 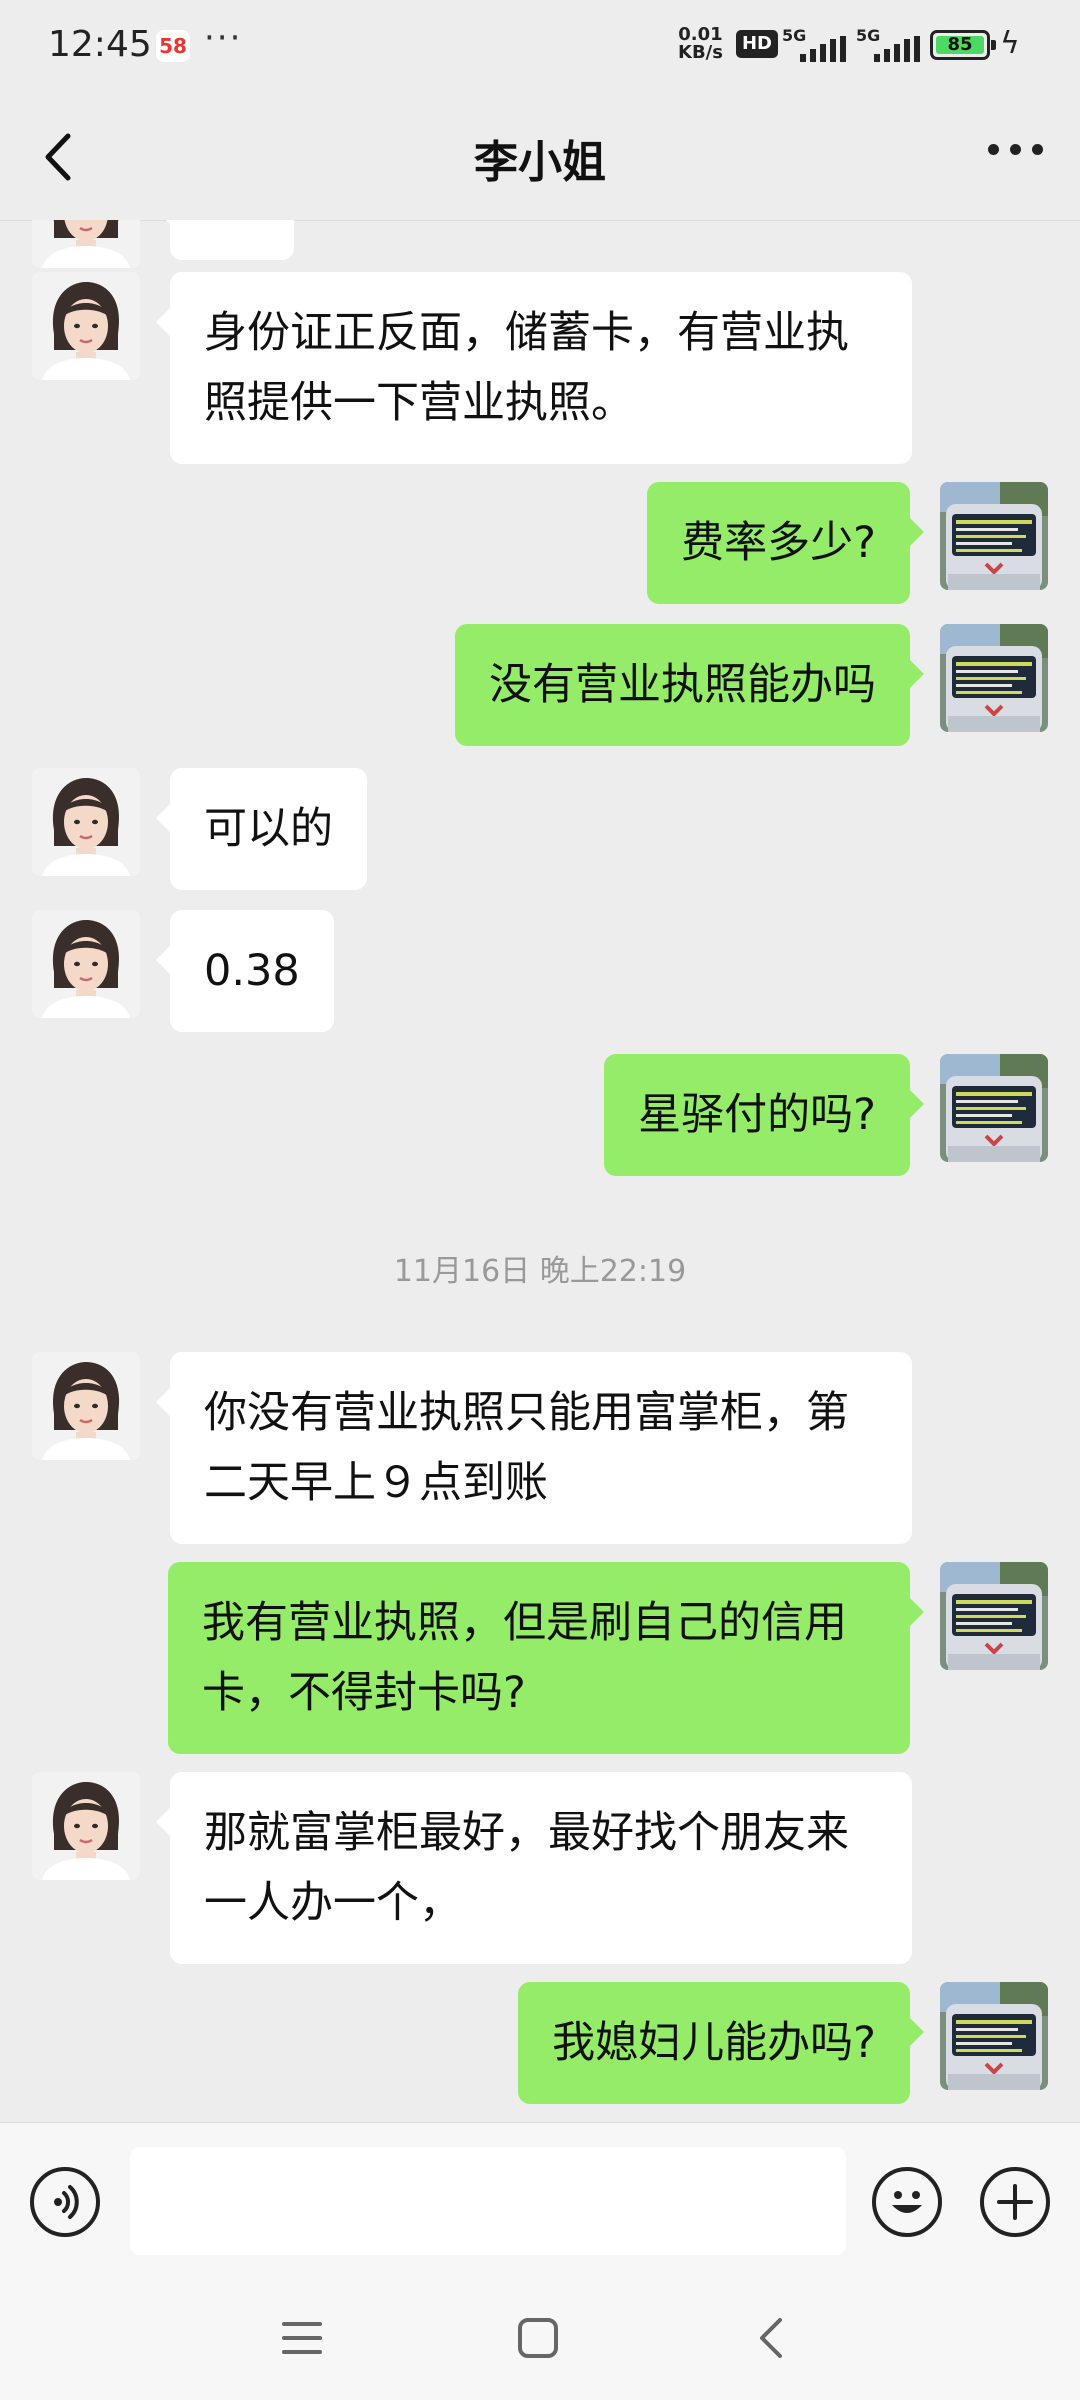 What do you see at coordinates (540, 1271) in the screenshot?
I see `message-timestamp: 11月16日 晚上22:19` at bounding box center [540, 1271].